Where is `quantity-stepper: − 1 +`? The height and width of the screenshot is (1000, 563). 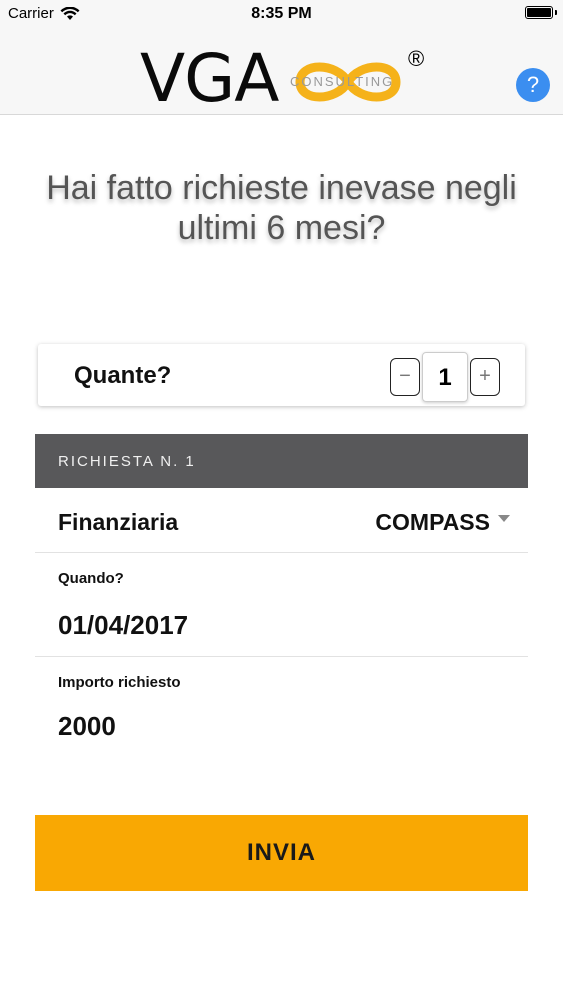
quantity-stepper: − 1 + is located at coordinates (445, 377).